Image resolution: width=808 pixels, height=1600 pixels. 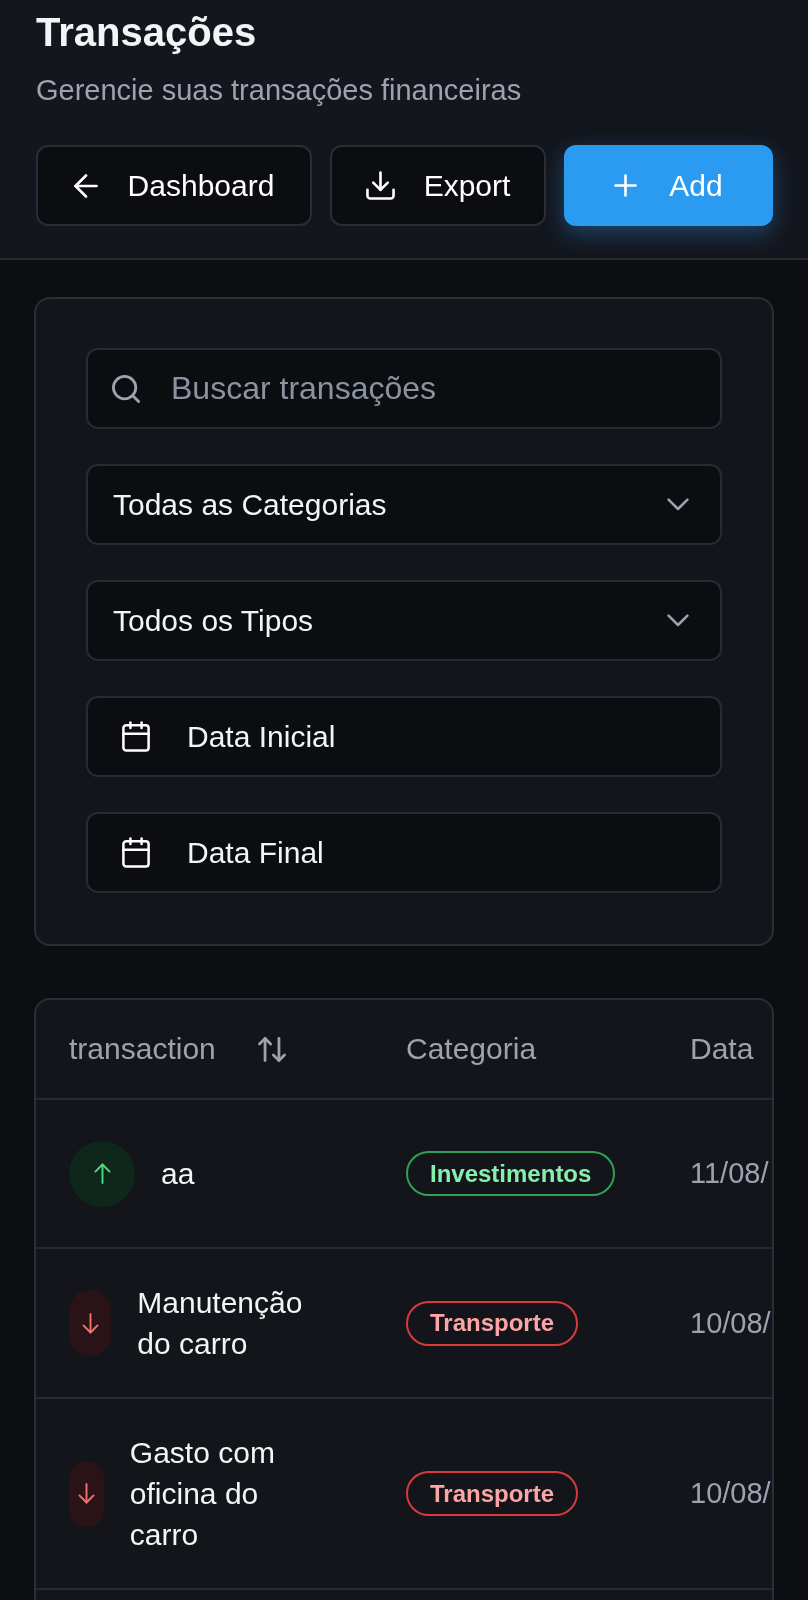 I want to click on plus-icon, so click(x=626, y=185).